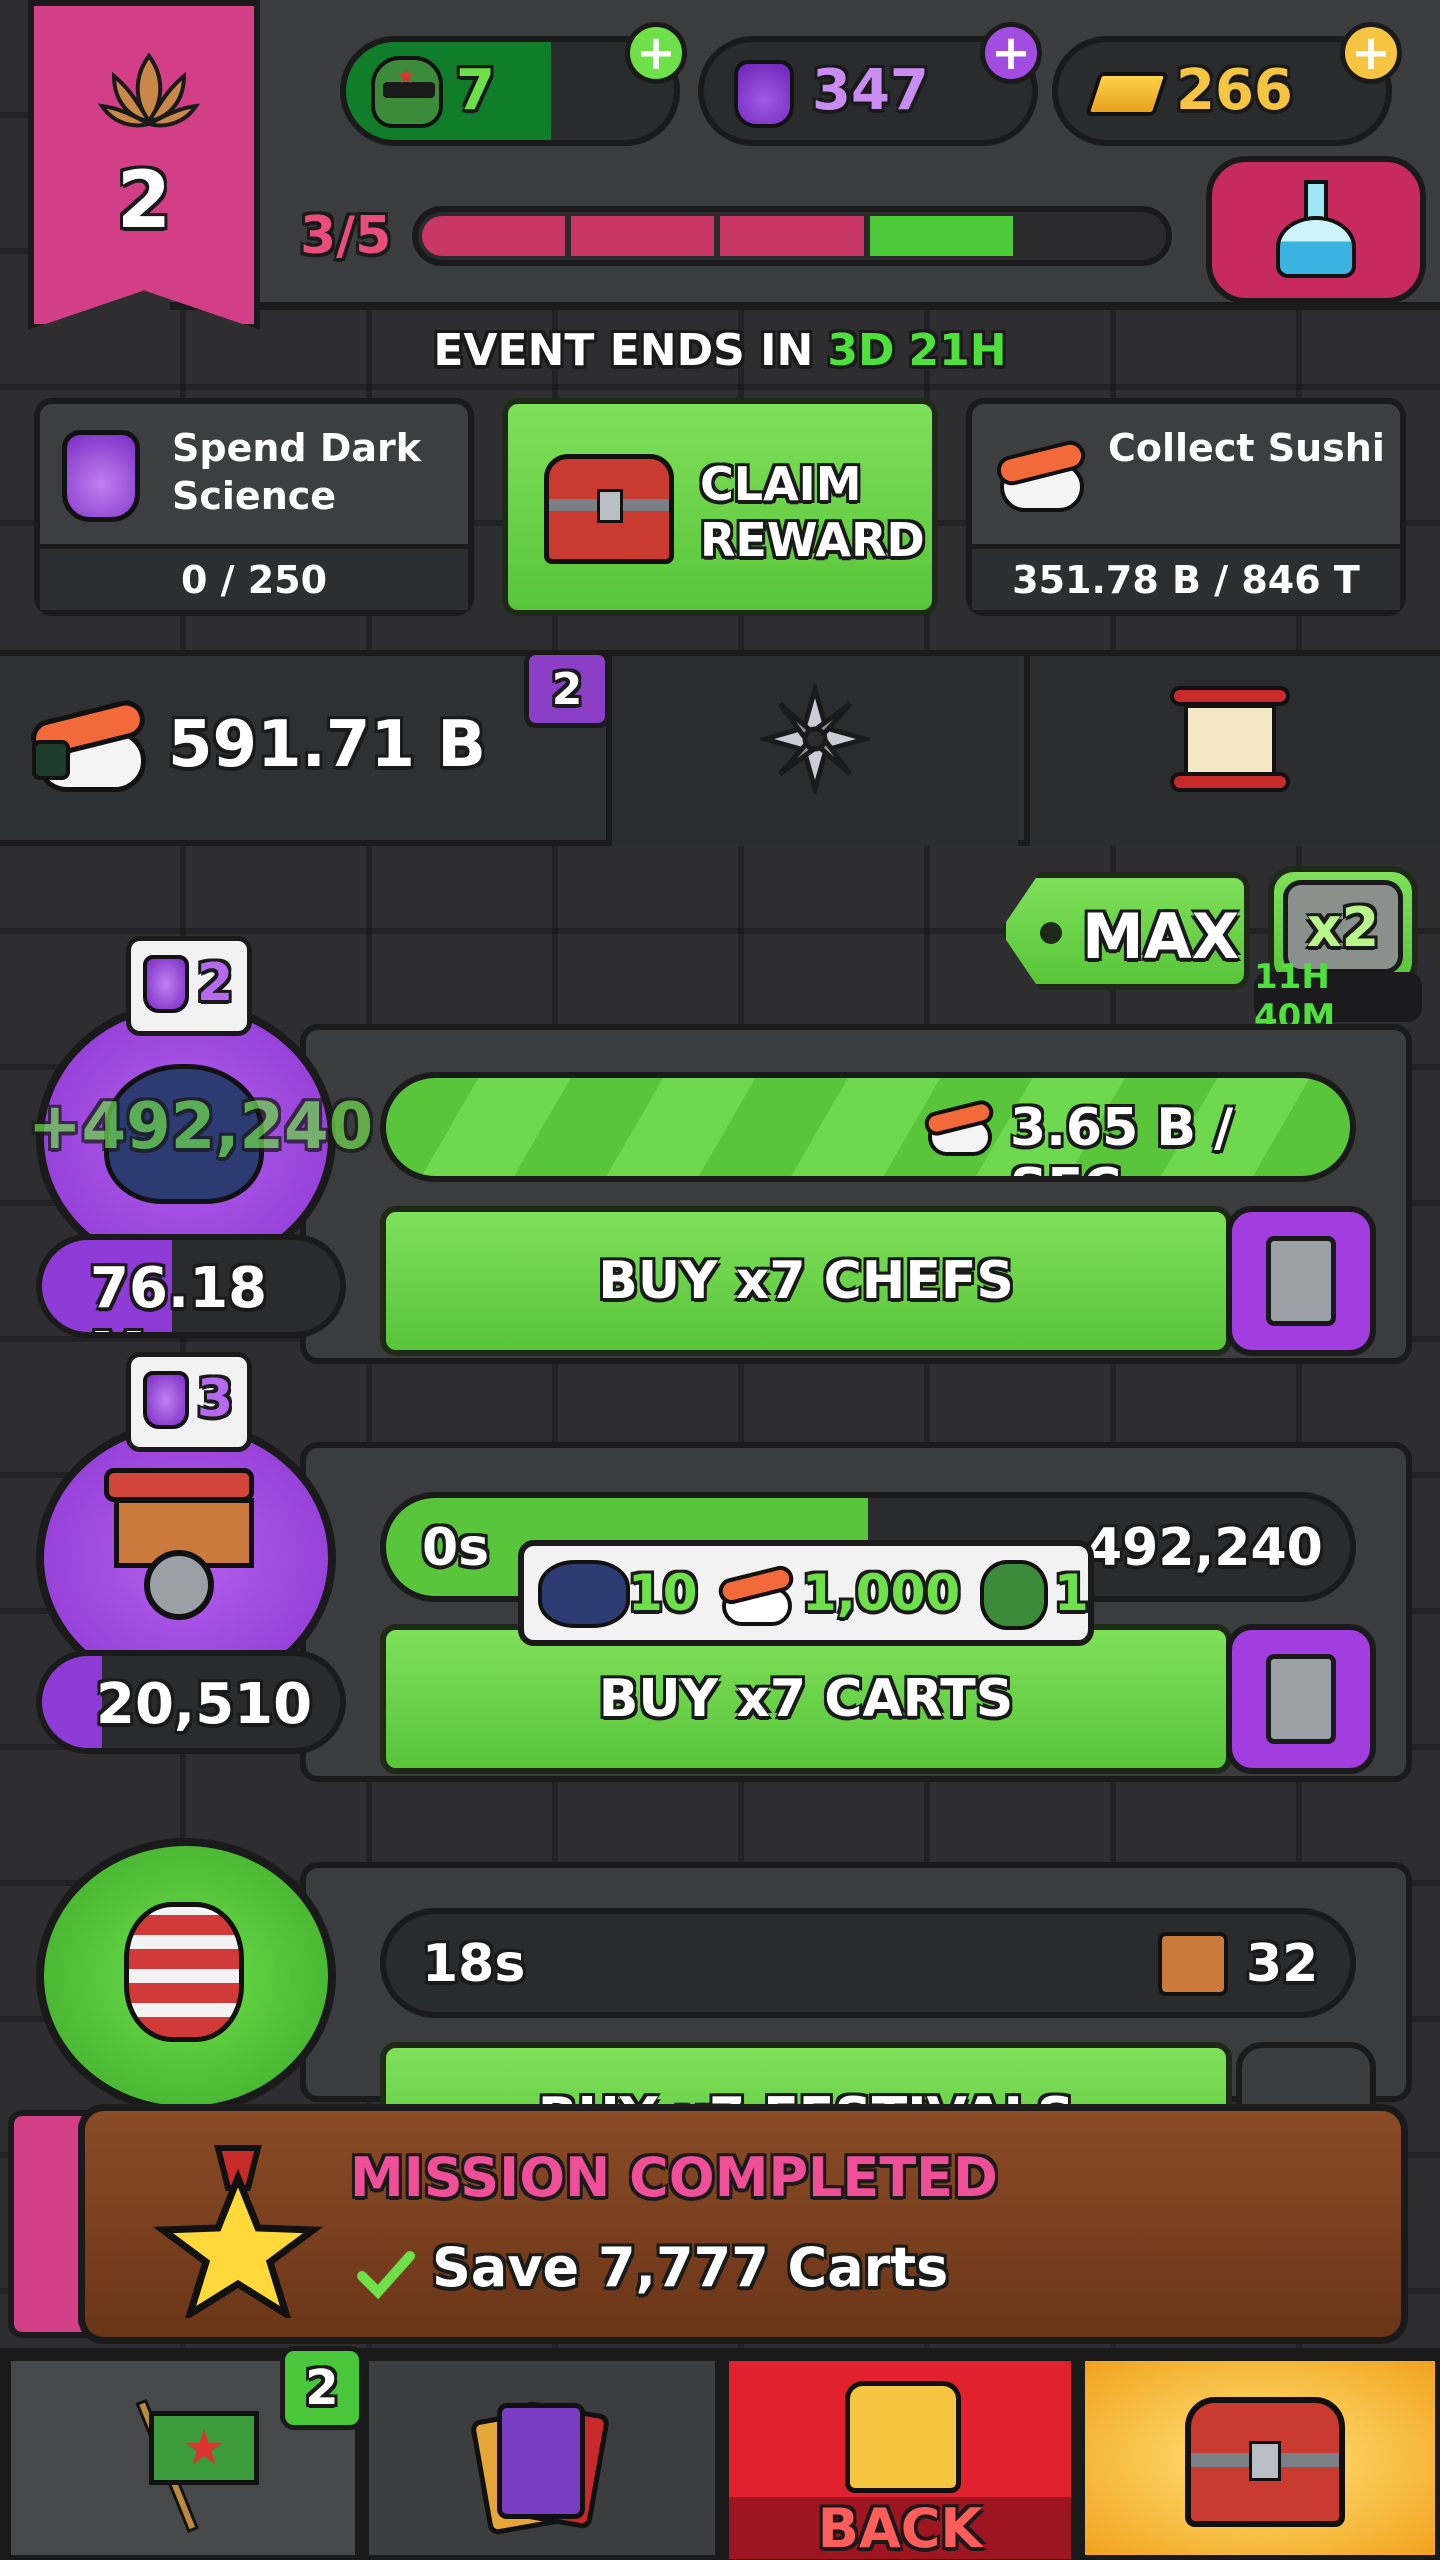 The image size is (1440, 2560). I want to click on chef-owned: 76.18 M, so click(191, 1286).